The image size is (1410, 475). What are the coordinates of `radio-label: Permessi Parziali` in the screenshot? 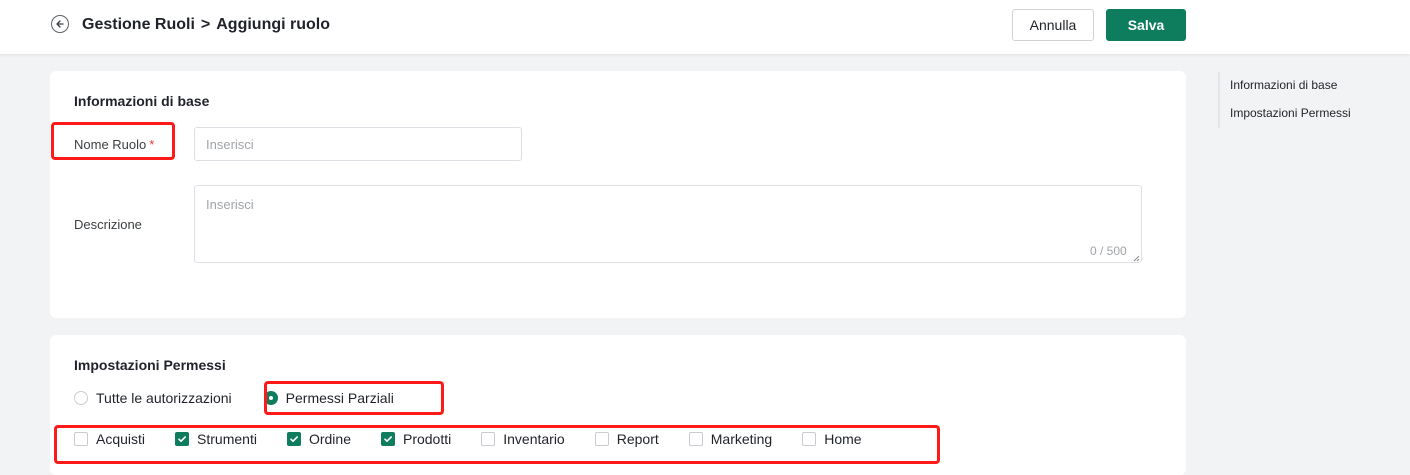 It's located at (339, 398).